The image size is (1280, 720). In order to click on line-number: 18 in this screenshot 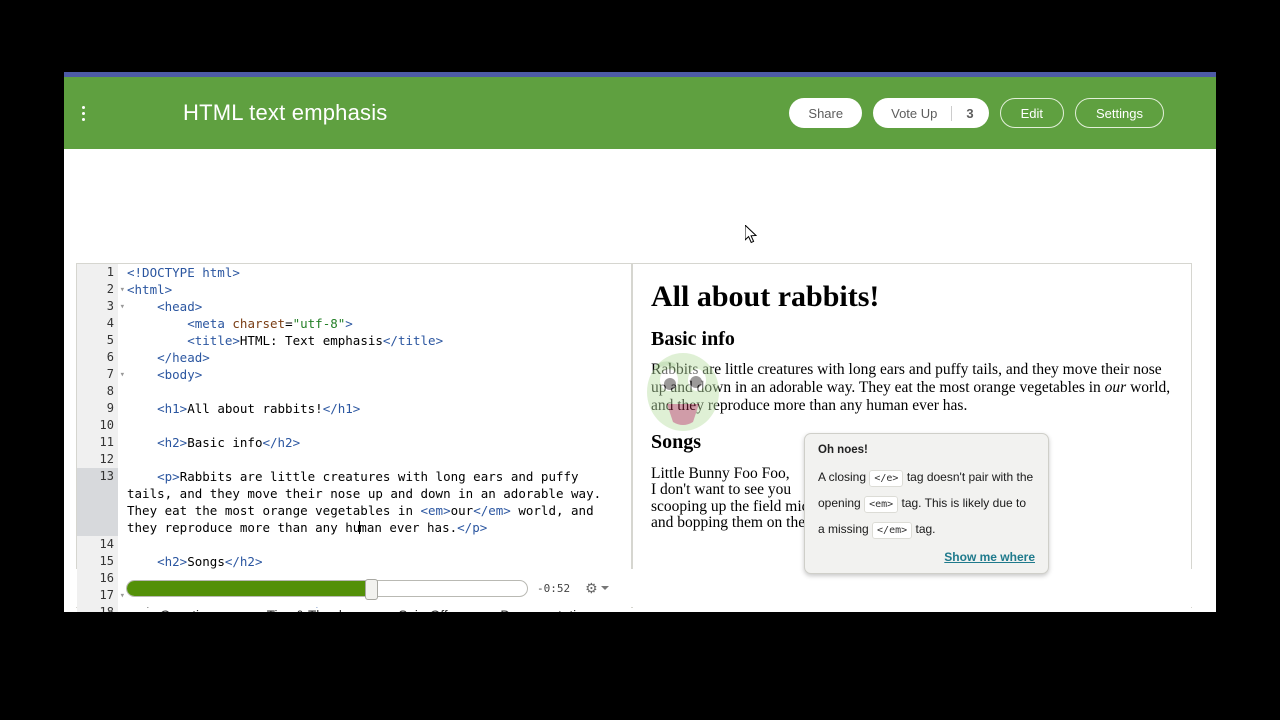, I will do `click(97, 608)`.